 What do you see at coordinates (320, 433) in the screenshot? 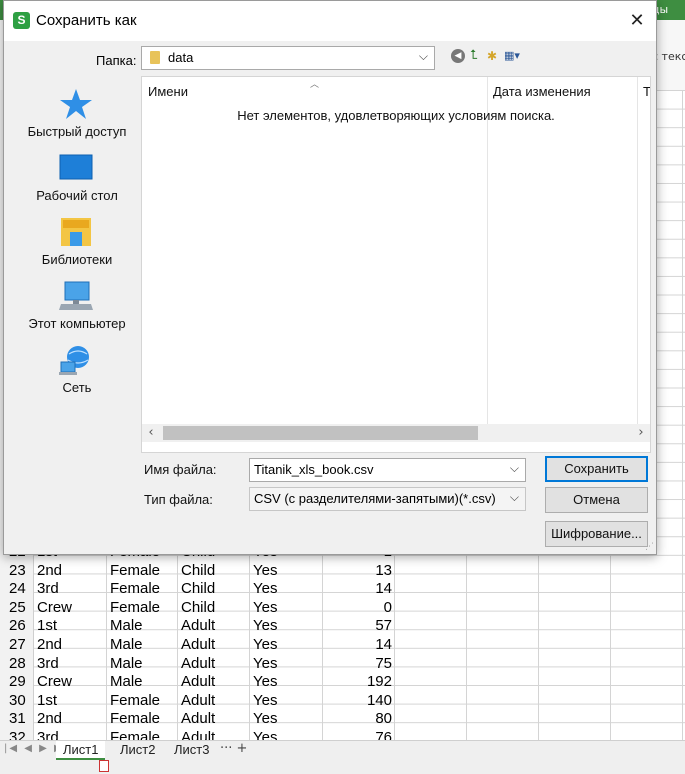
I see `scroll-thumb` at bounding box center [320, 433].